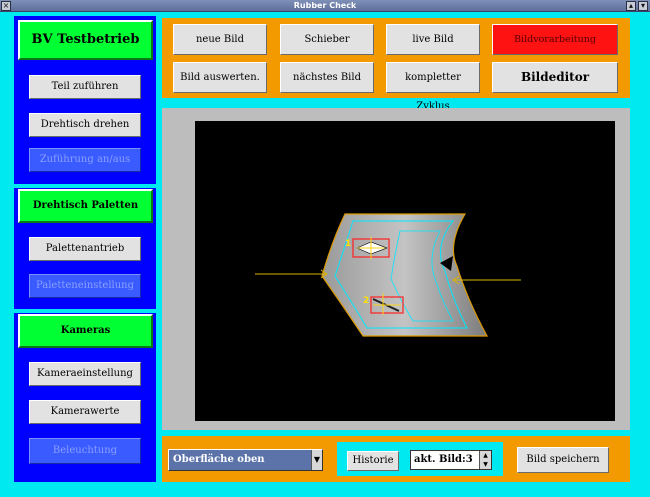 The width and height of the screenshot is (650, 497). I want to click on historie-button: Historie, so click(373, 461).